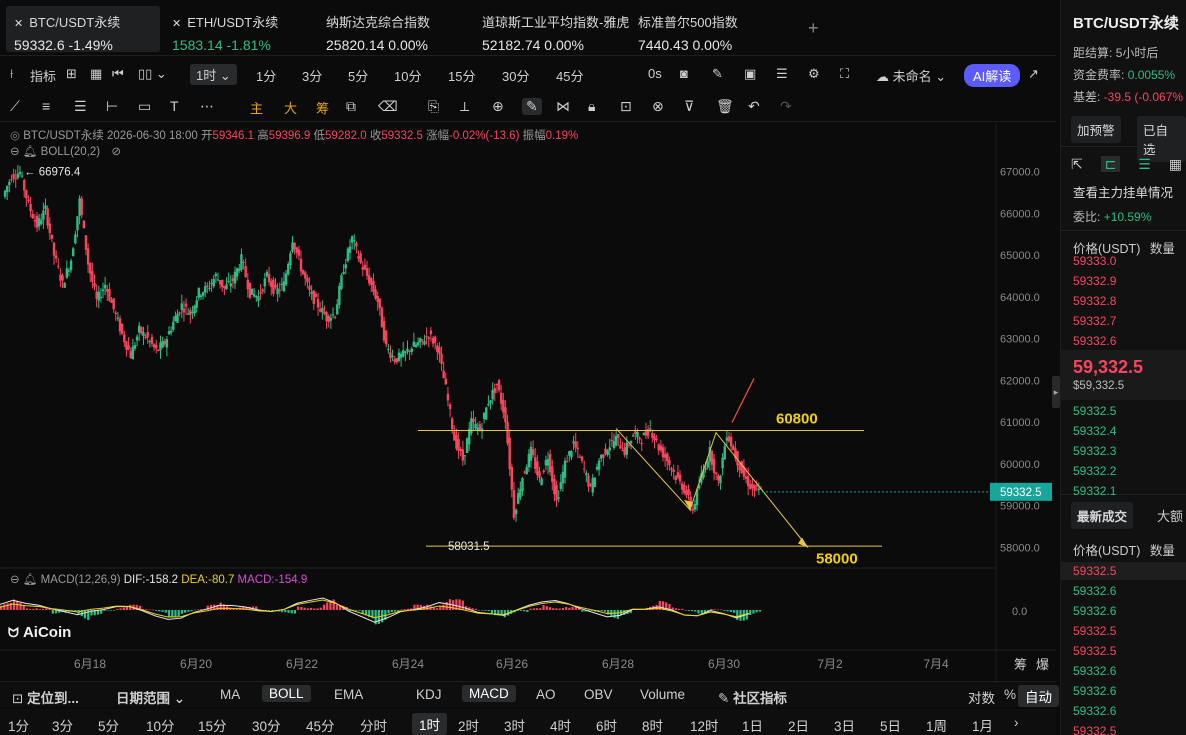 The width and height of the screenshot is (1186, 735). I want to click on zoom-icon: ⊕, so click(498, 106).